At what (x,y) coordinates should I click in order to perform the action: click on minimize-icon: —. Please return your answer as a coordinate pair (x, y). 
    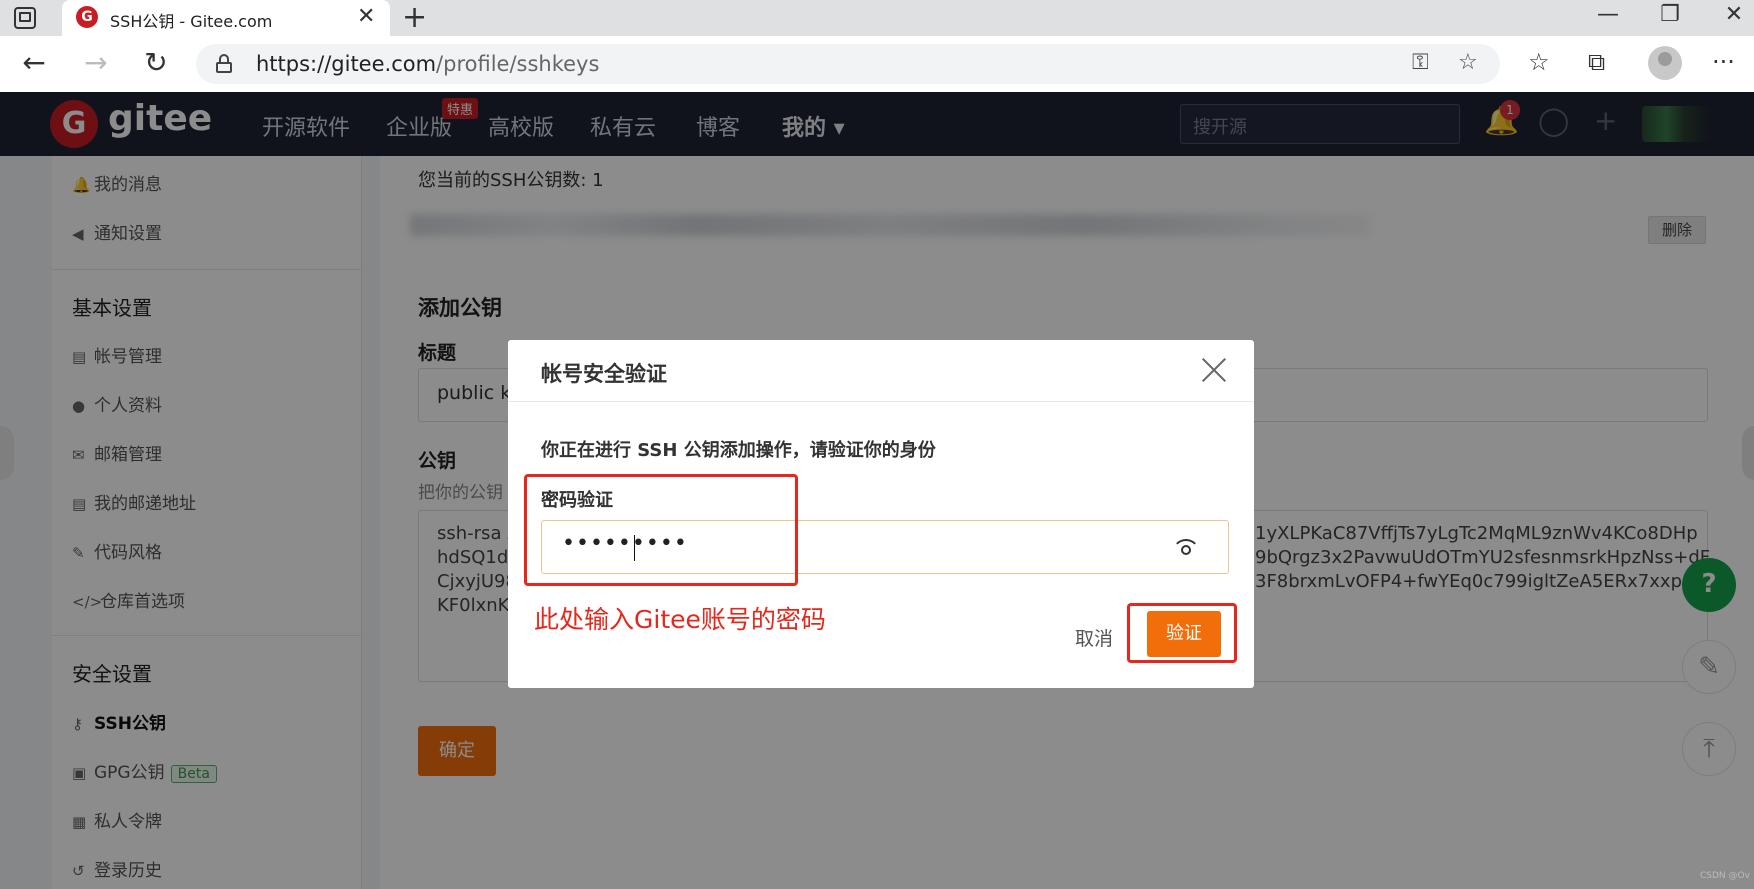
    Looking at the image, I should click on (1608, 14).